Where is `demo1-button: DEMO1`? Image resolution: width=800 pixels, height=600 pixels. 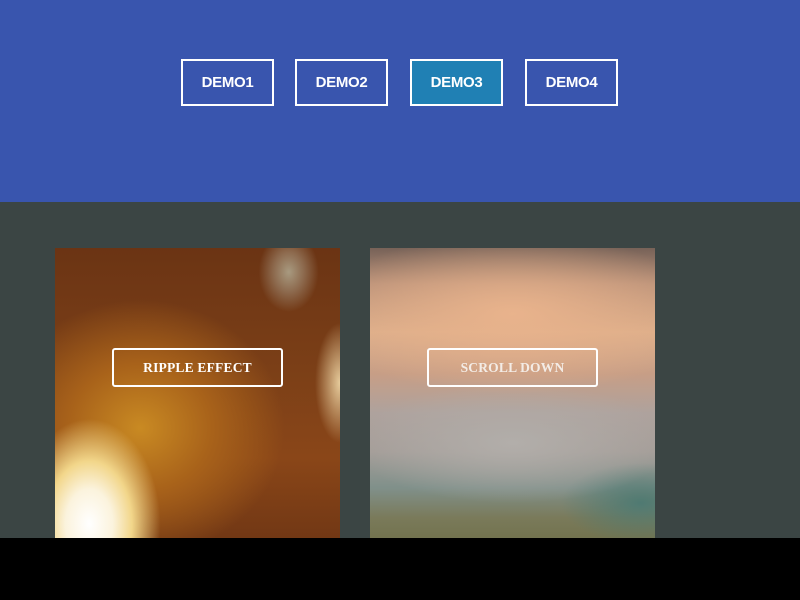 demo1-button: DEMO1 is located at coordinates (227, 82).